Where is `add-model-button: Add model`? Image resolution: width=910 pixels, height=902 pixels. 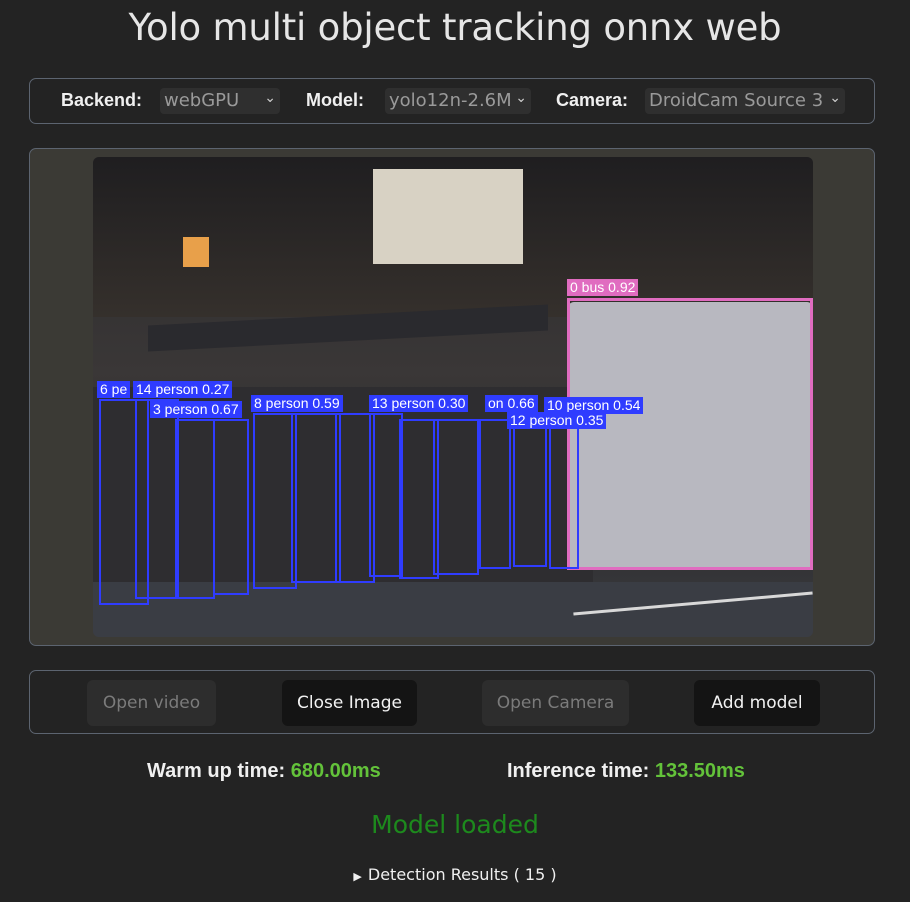
add-model-button: Add model is located at coordinates (757, 703).